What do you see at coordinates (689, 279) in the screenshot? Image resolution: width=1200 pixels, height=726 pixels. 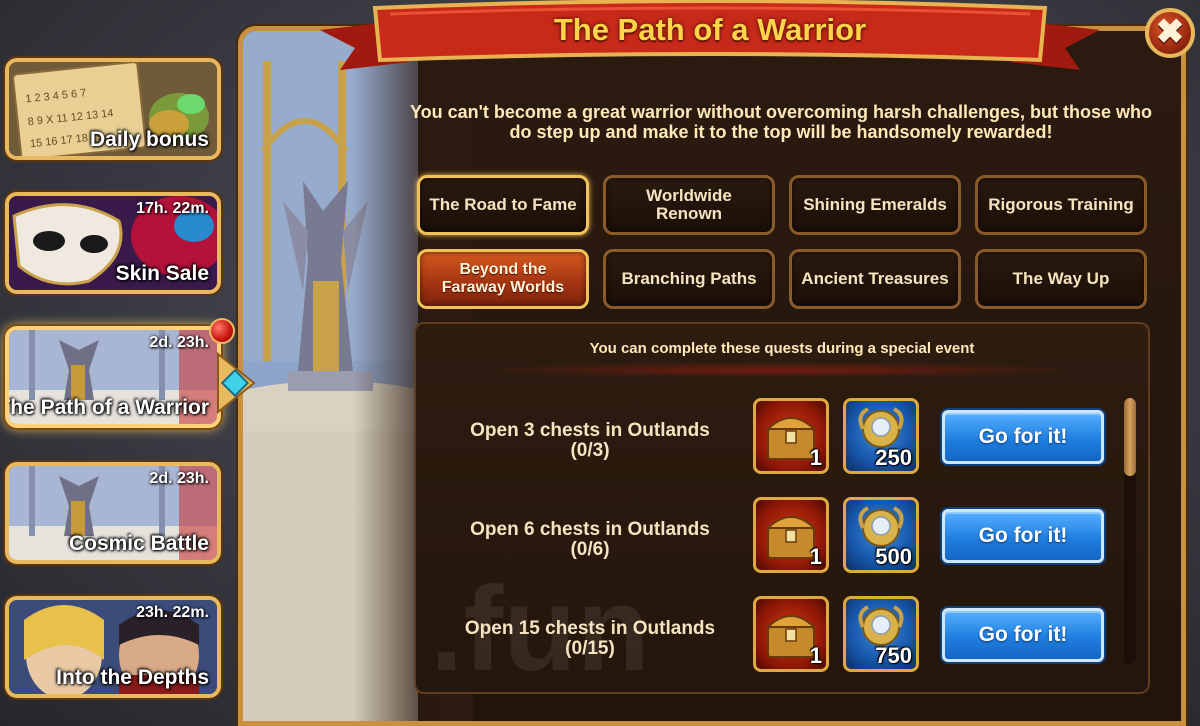 I see `tab-branching-paths: Branching Paths` at bounding box center [689, 279].